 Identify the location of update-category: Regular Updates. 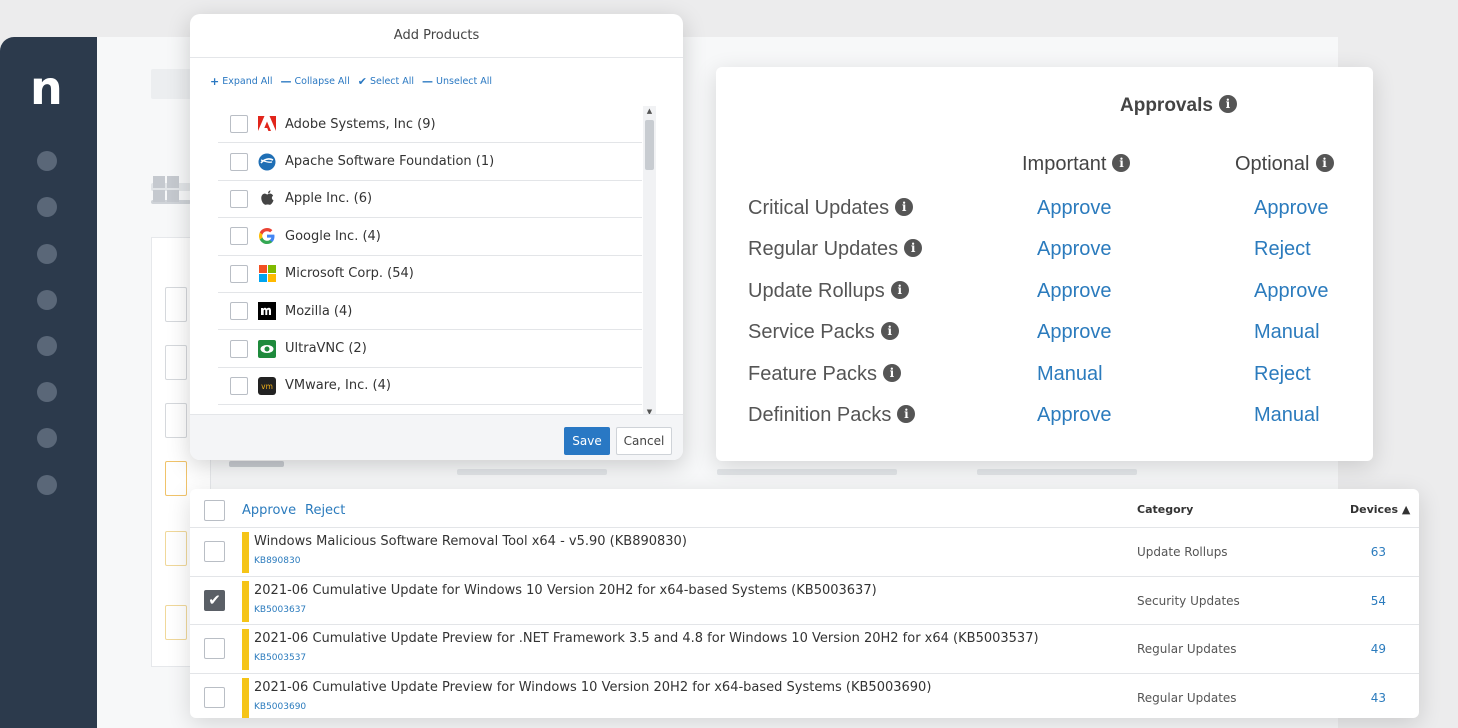
(1187, 697).